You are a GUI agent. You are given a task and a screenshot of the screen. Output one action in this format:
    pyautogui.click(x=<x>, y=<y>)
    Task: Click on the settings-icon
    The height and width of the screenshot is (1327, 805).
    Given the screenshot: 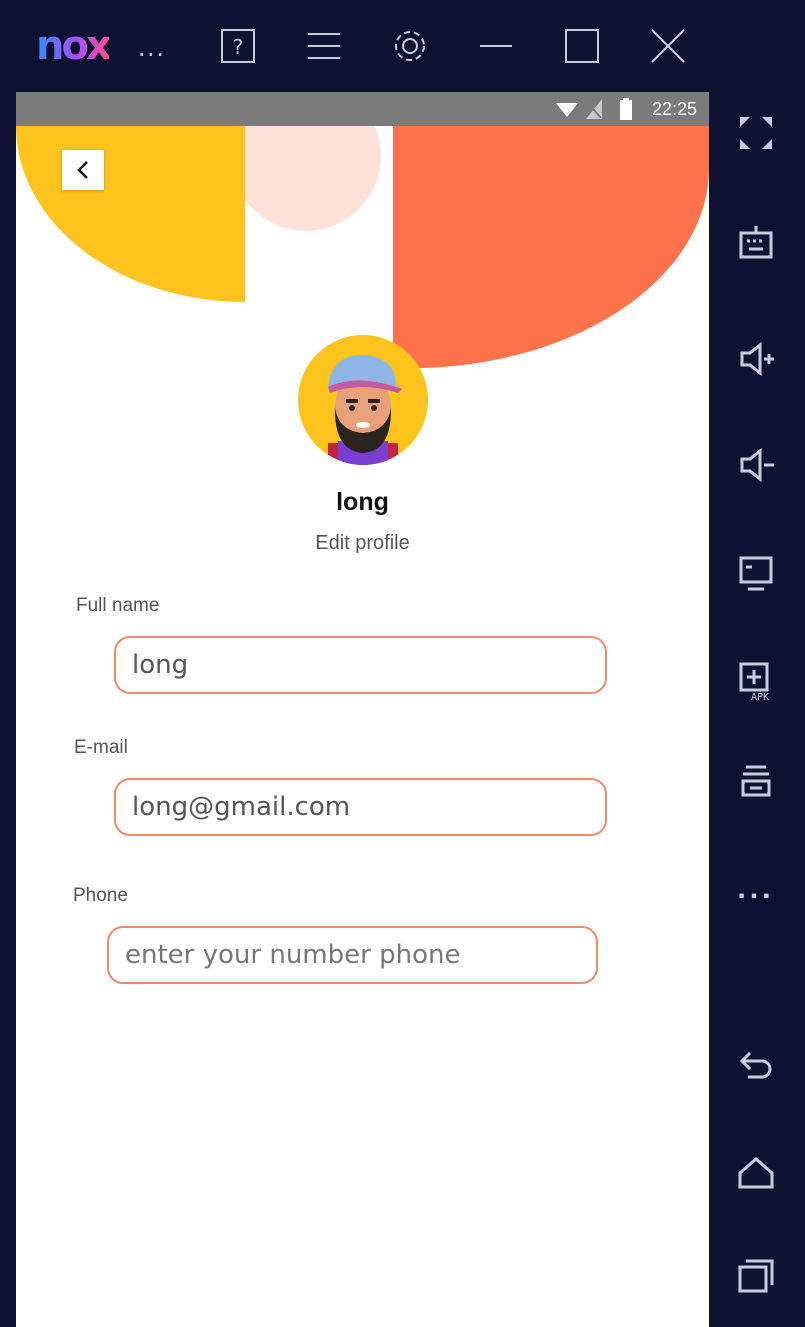 What is the action you would take?
    pyautogui.click(x=410, y=46)
    